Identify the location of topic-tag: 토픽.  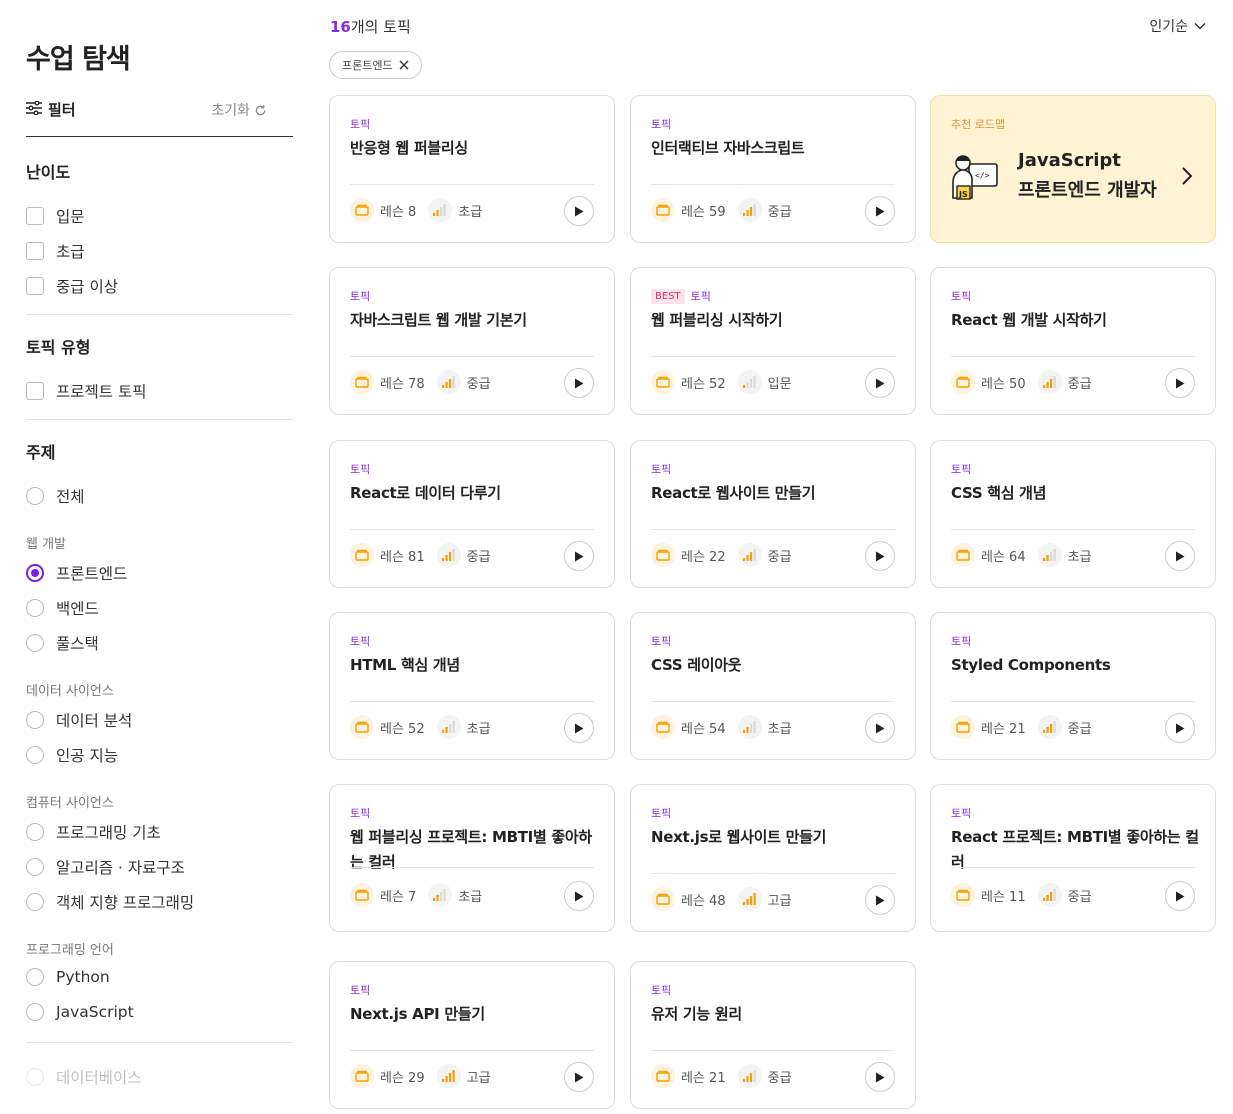
(961, 813).